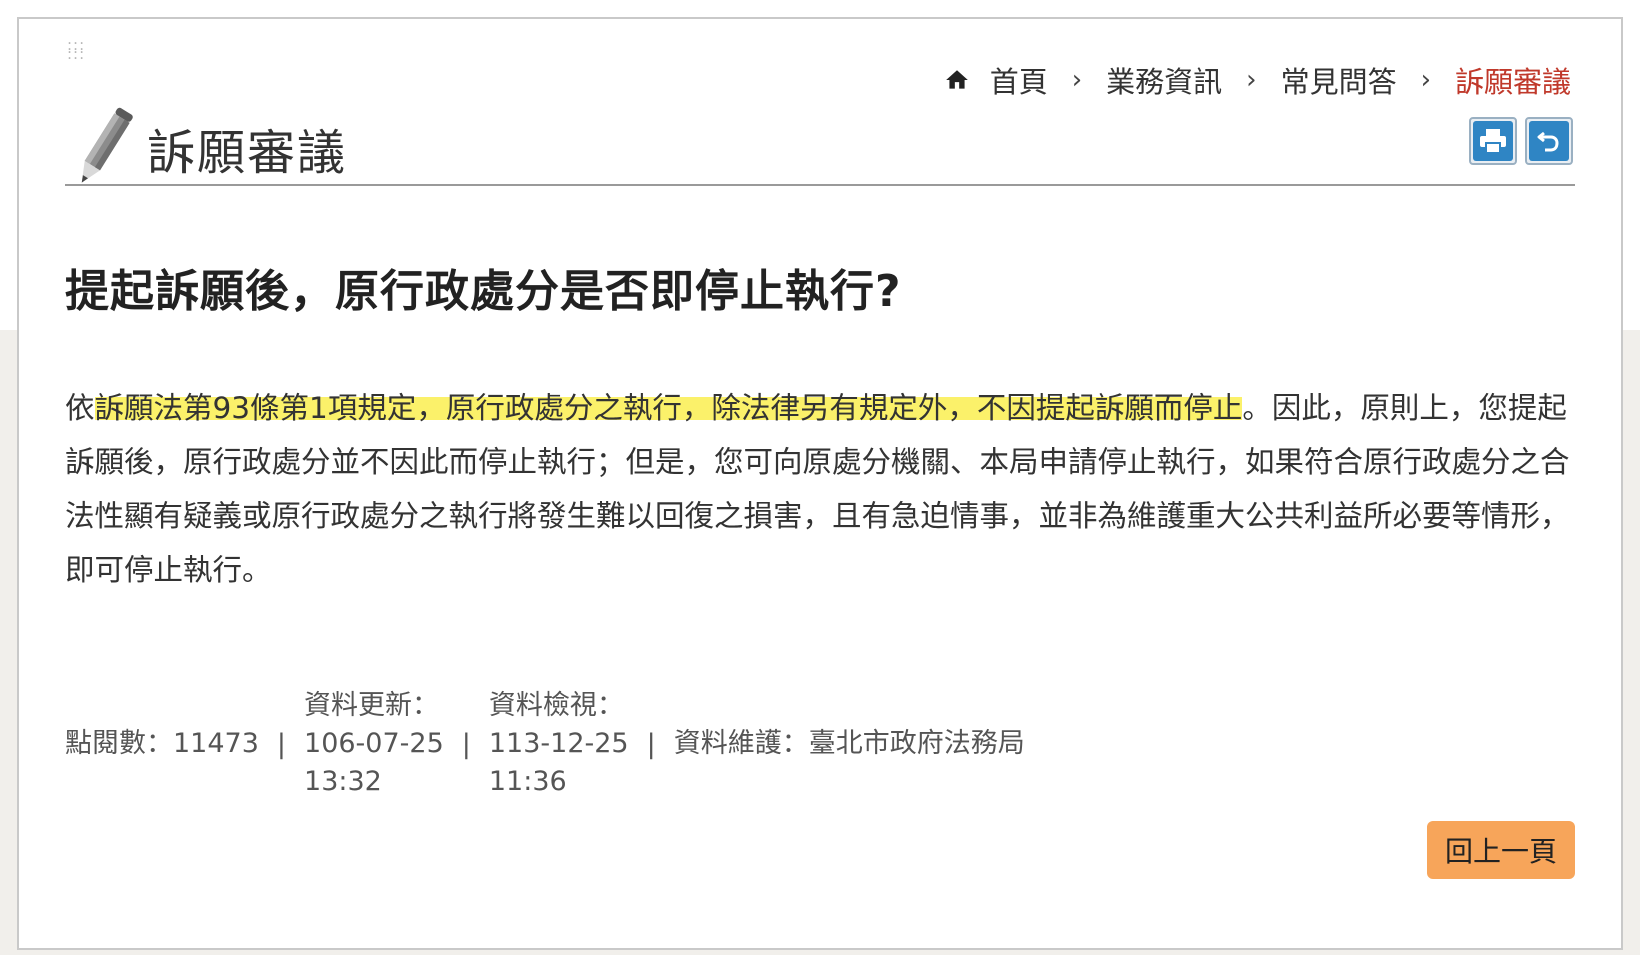 The height and width of the screenshot is (955, 1640). I want to click on reviewed-label: 資料檢視：, so click(556, 705).